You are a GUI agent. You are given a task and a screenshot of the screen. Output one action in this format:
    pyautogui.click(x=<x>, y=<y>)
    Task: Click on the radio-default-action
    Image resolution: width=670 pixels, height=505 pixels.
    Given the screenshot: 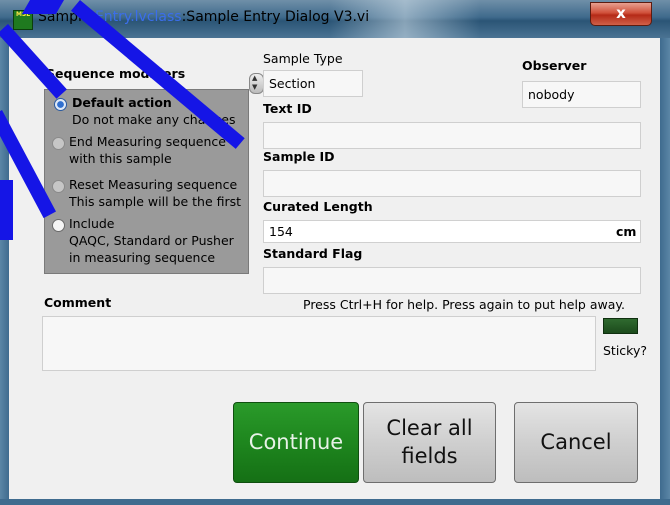 What is the action you would take?
    pyautogui.click(x=60, y=104)
    